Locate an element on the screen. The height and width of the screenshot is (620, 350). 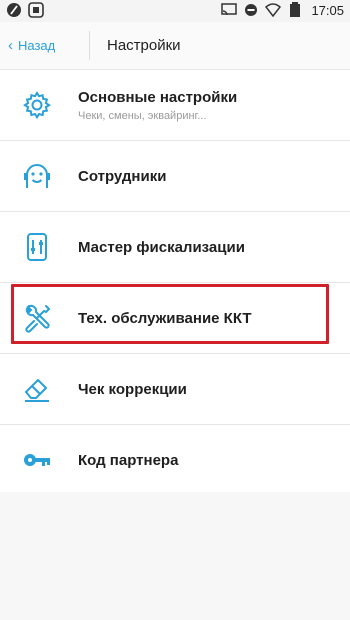
menu-item-kkt-maintenance: Тех. обслуживание ККТ is located at coordinates (175, 318).